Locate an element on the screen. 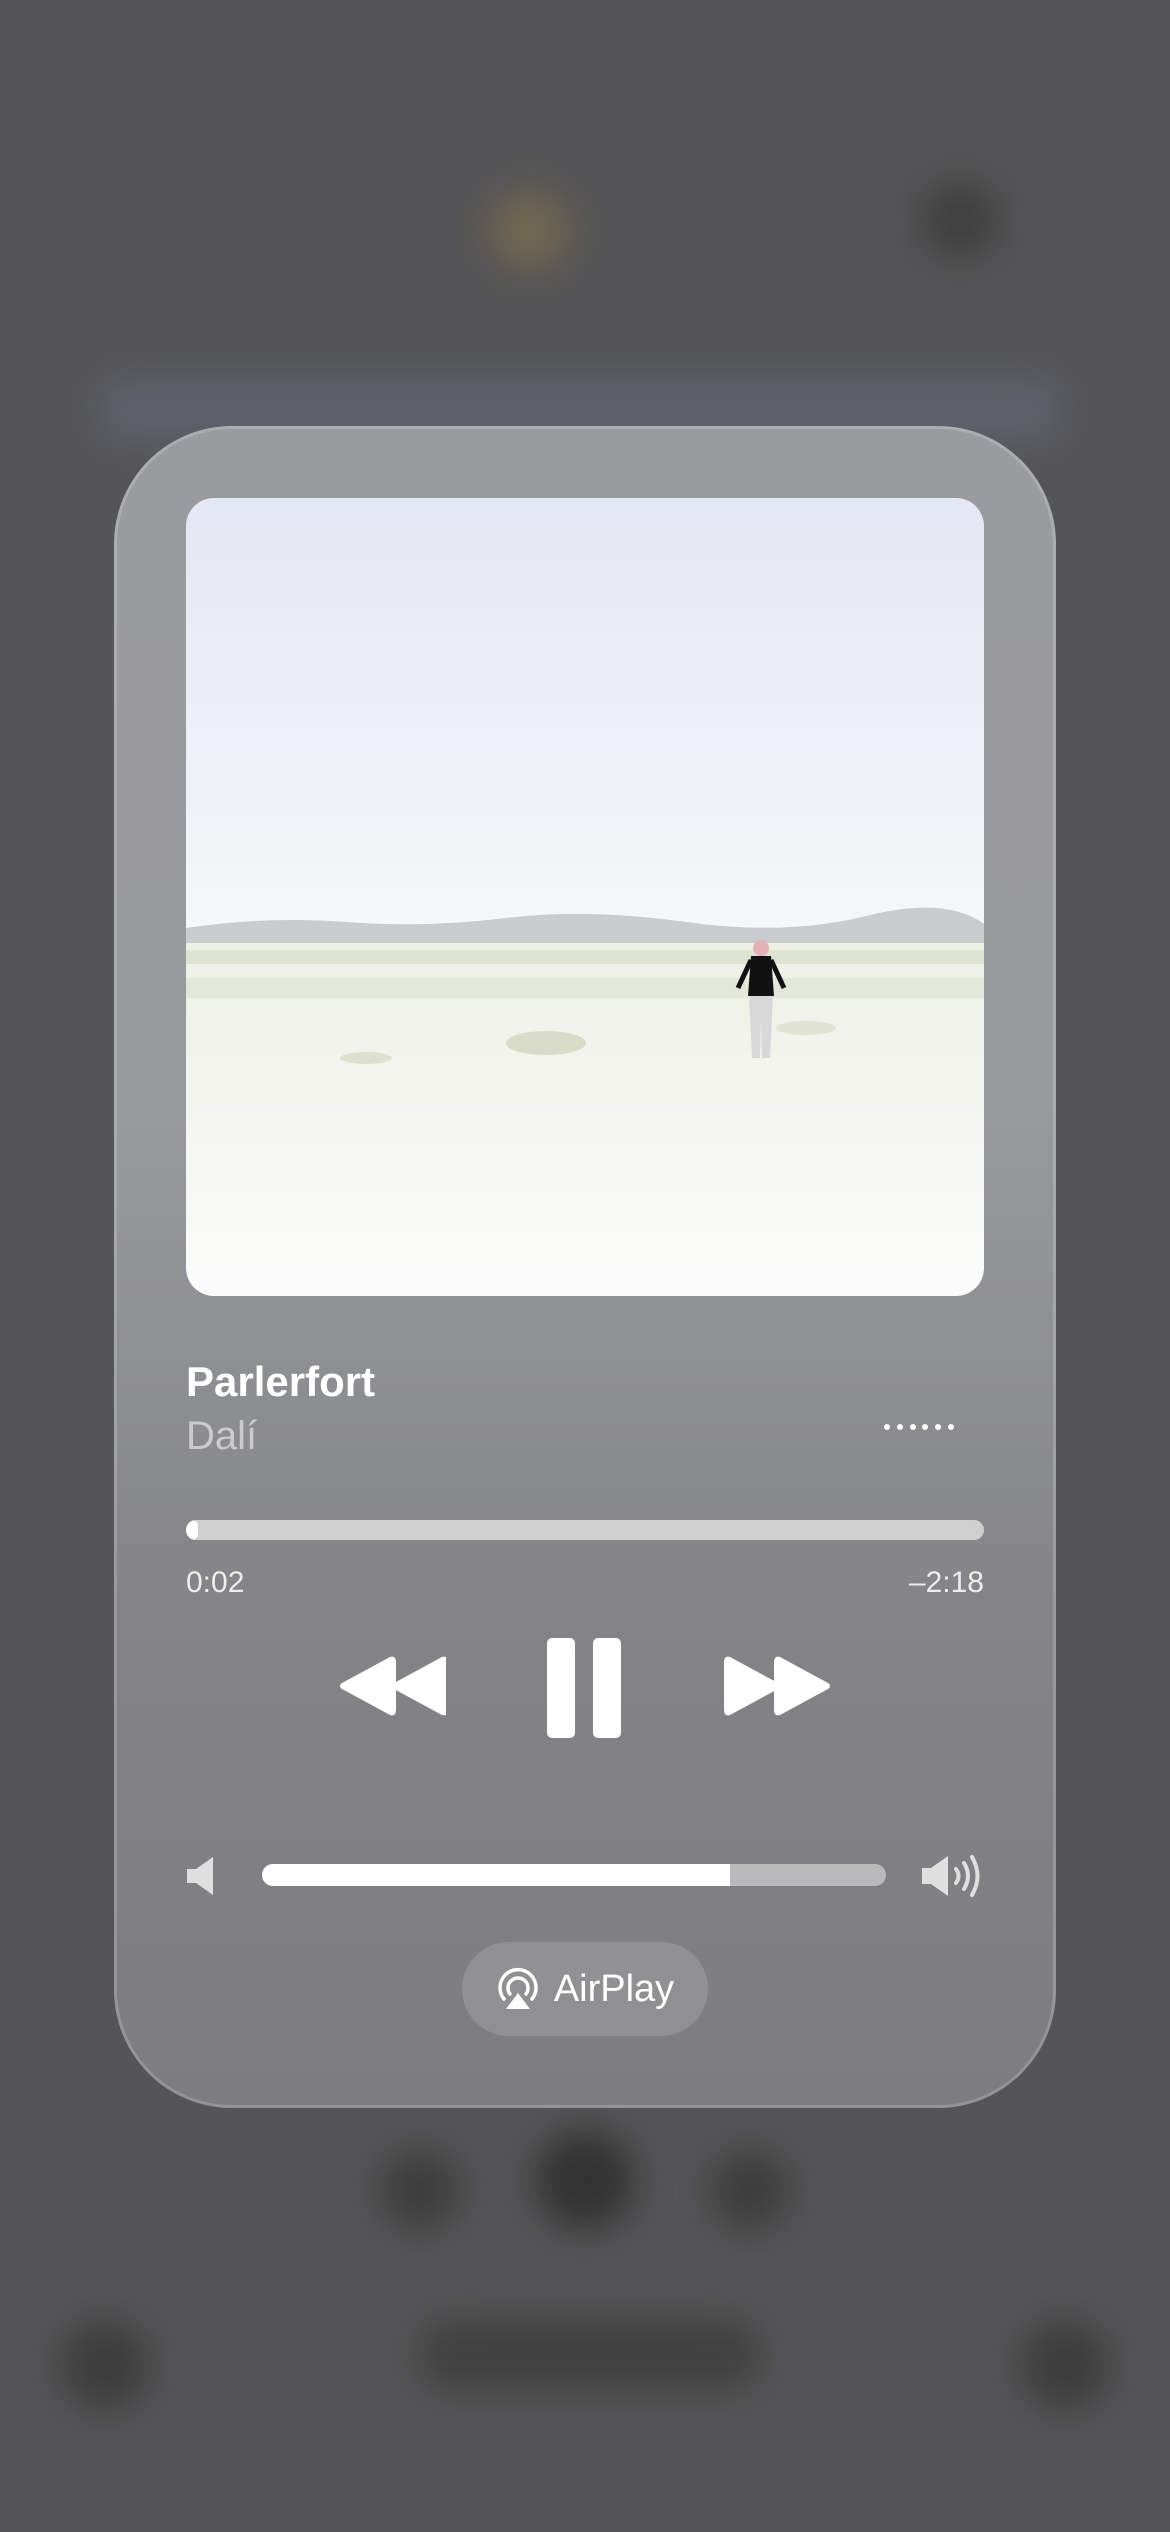 The height and width of the screenshot is (2532, 1170). airplay-icon is located at coordinates (518, 1988).